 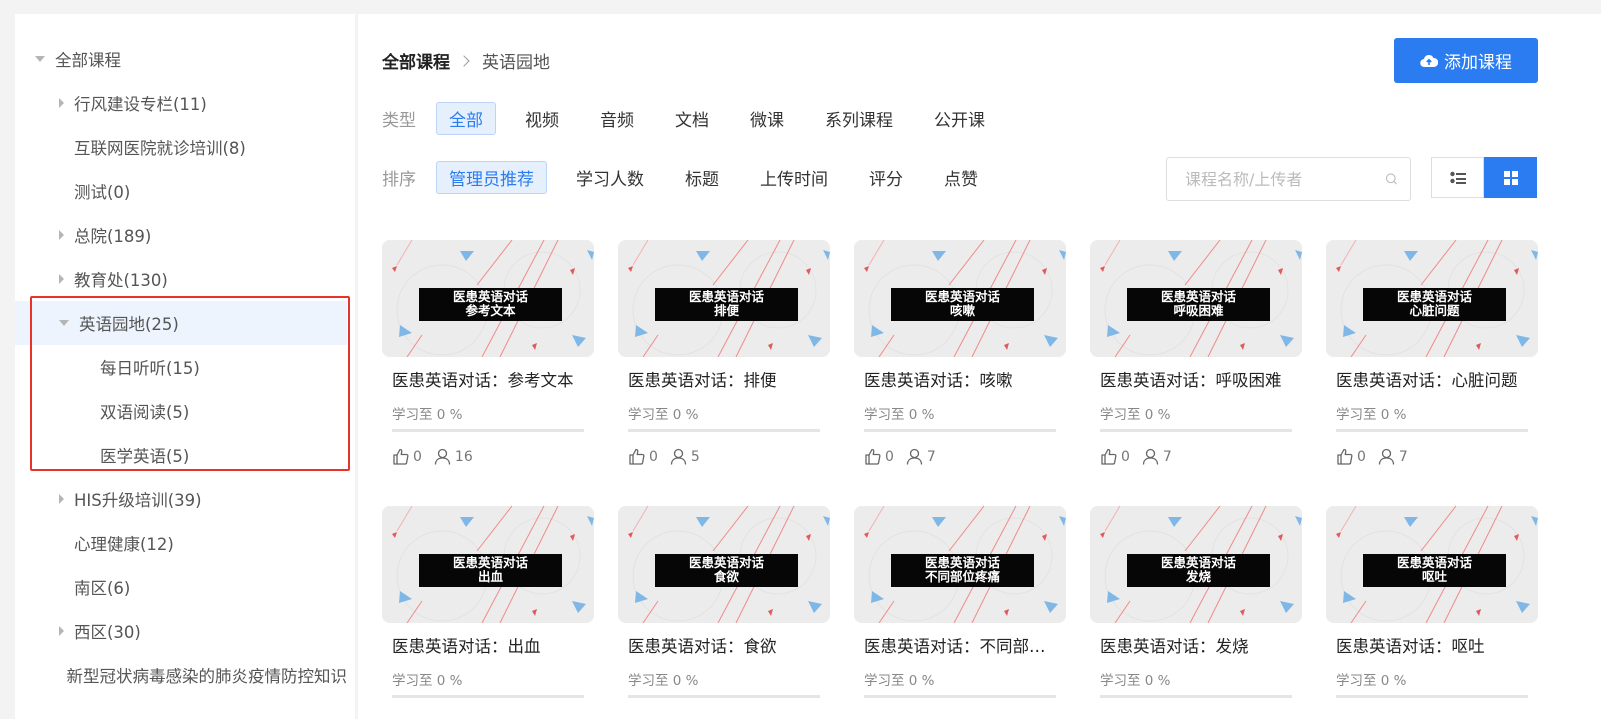 I want to click on user-icon, so click(x=678, y=456).